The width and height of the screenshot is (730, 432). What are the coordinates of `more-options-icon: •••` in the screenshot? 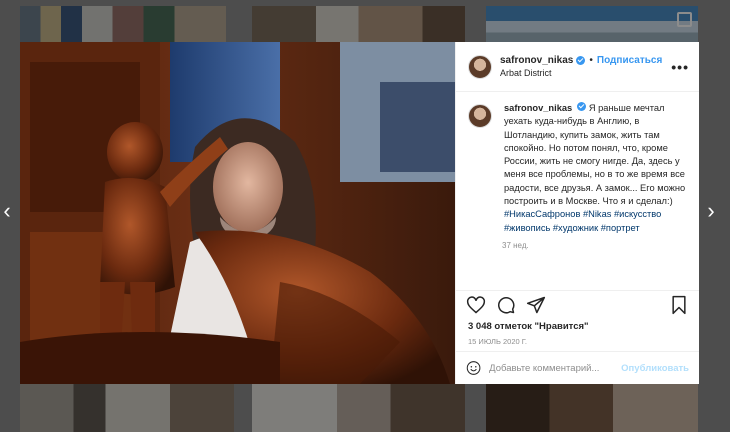 It's located at (680, 67).